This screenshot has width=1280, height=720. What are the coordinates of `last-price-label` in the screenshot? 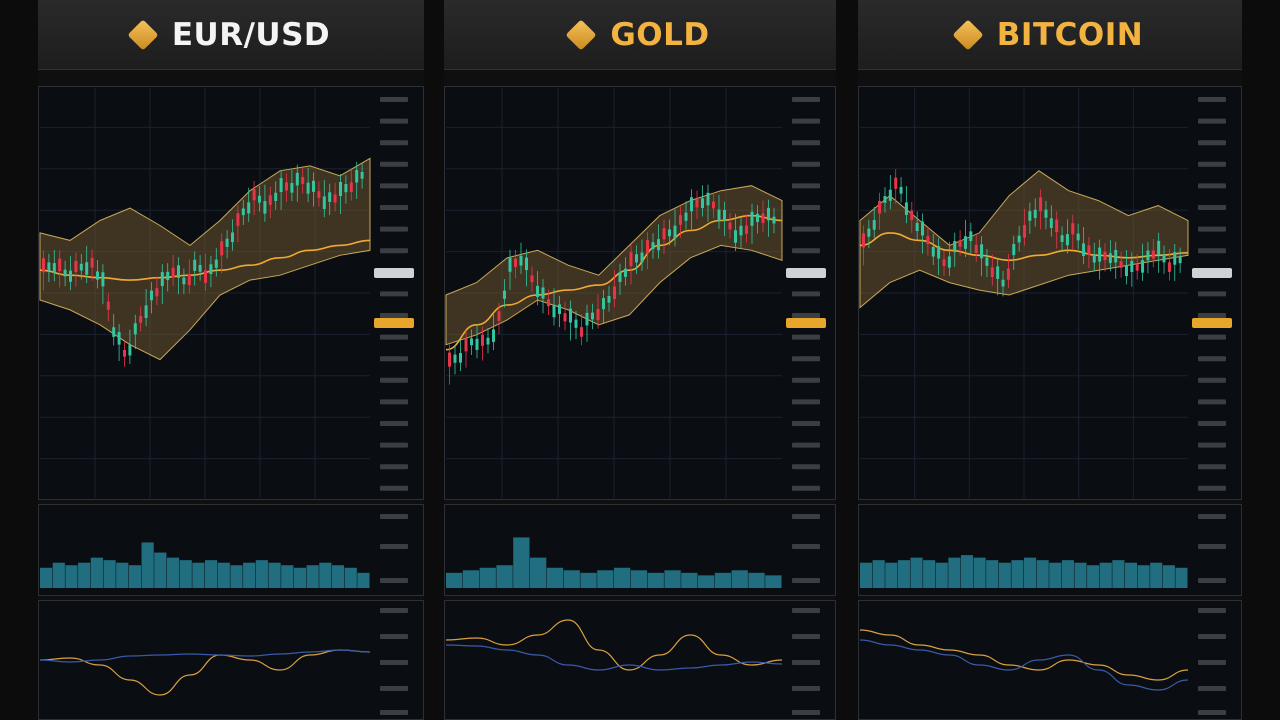 It's located at (394, 273).